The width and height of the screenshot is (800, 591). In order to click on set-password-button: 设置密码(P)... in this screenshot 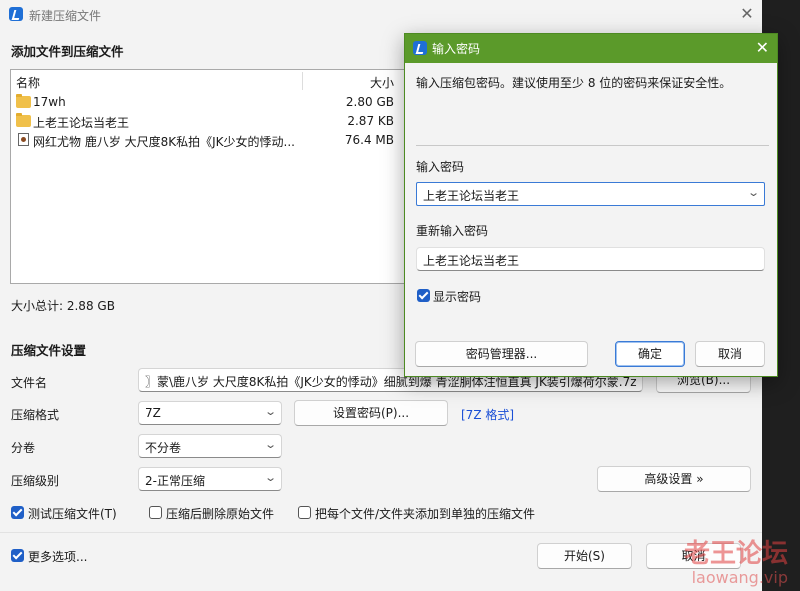, I will do `click(371, 413)`.